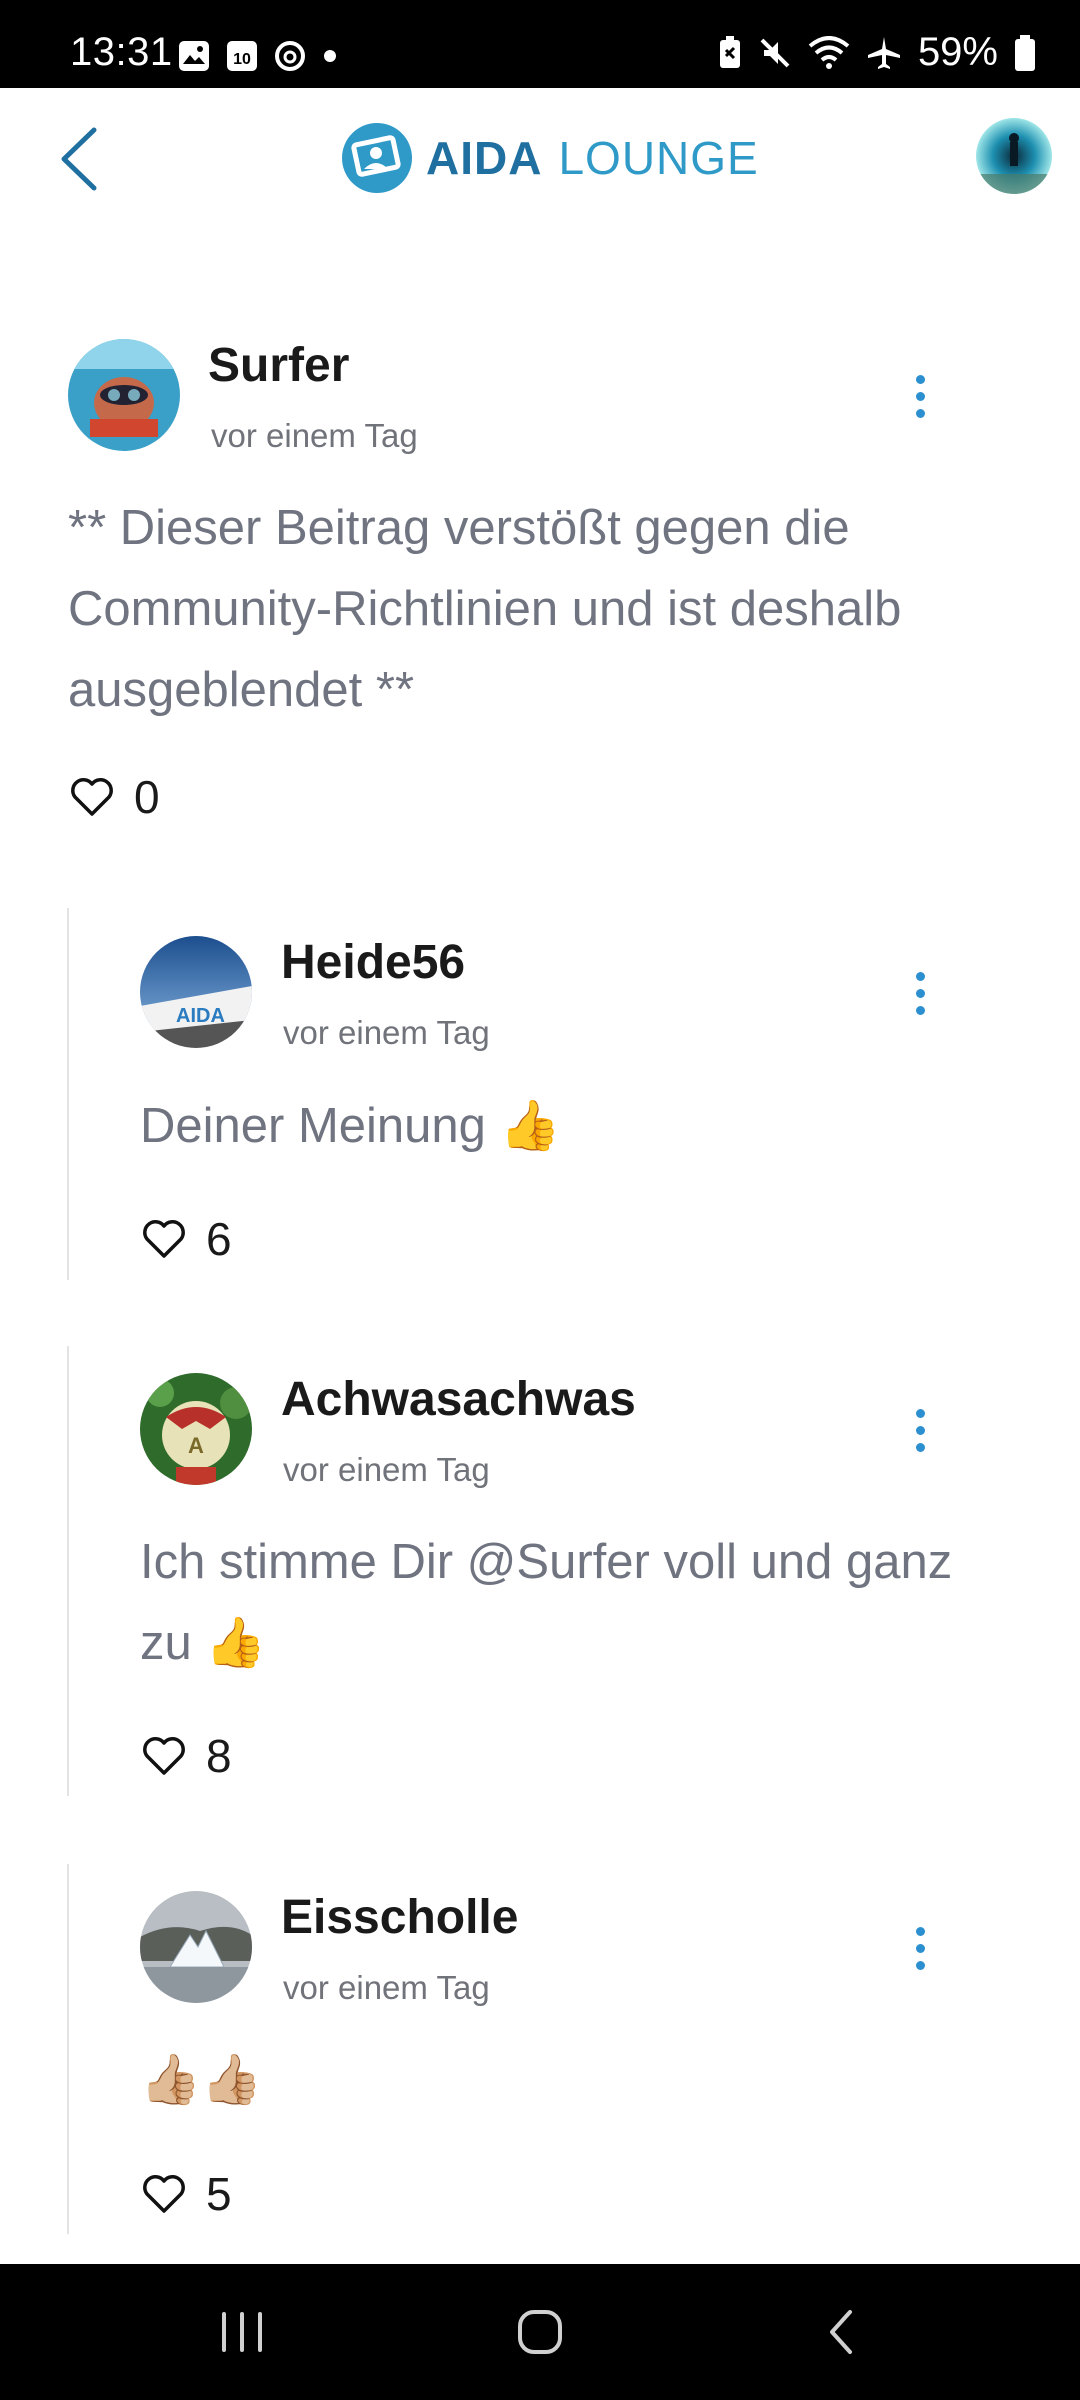 The image size is (1080, 2400). Describe the element at coordinates (458, 1399) in the screenshot. I see `username: Achwasachwas` at that location.